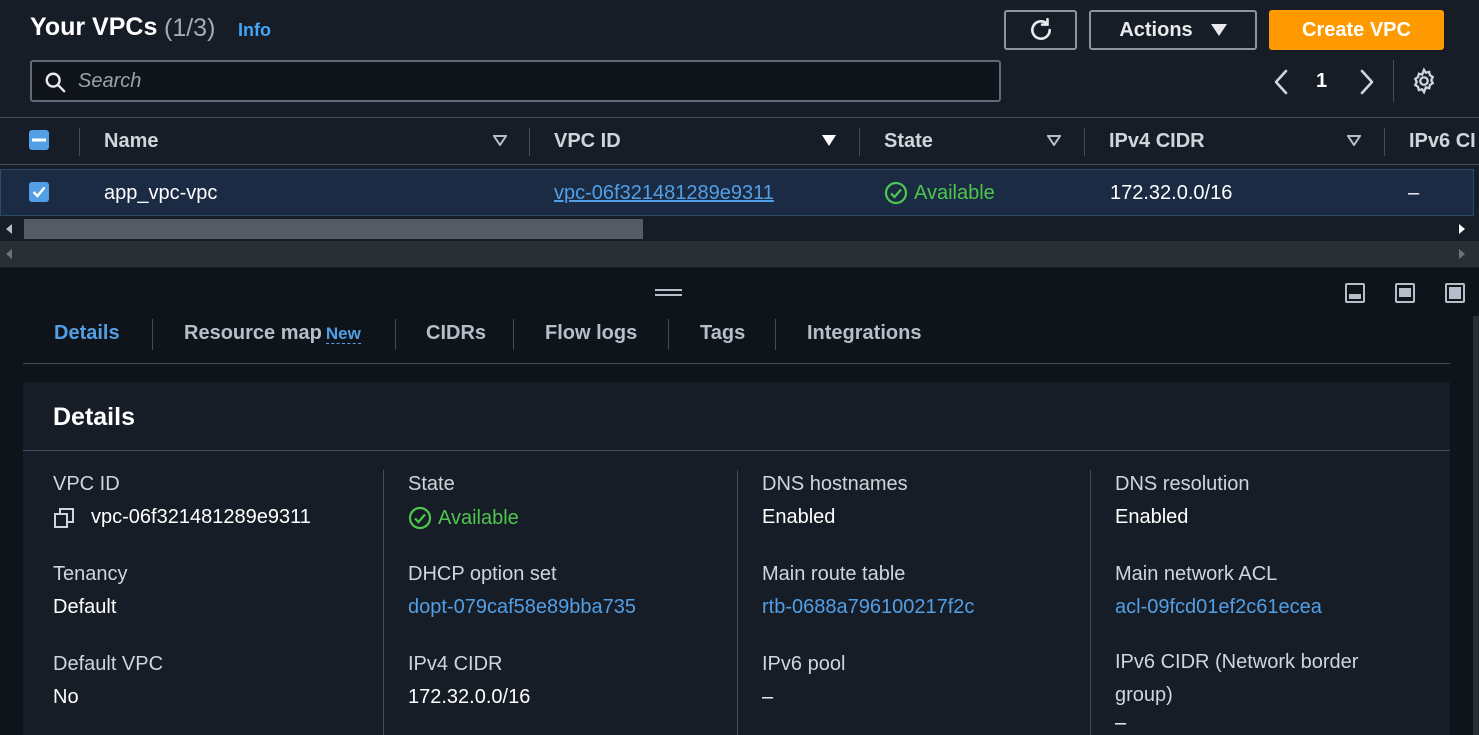  Describe the element at coordinates (1237, 678) in the screenshot. I see `ipv6-cidr-label: IPv6 CIDR (Network border group)` at that location.